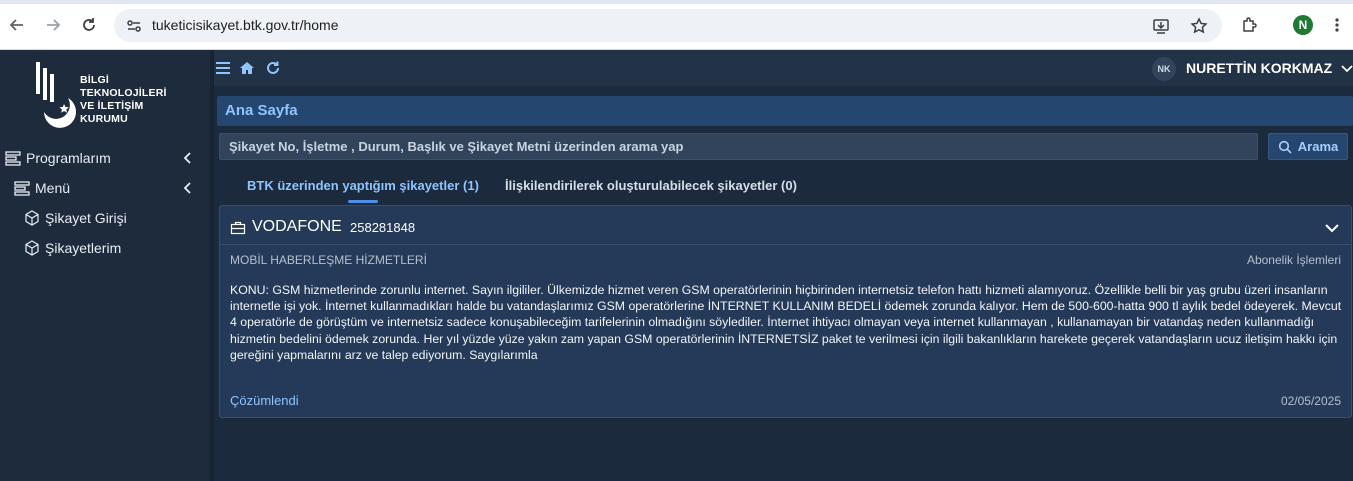 The image size is (1353, 481). Describe the element at coordinates (383, 227) in the screenshot. I see `ticket-number: 258281848` at that location.